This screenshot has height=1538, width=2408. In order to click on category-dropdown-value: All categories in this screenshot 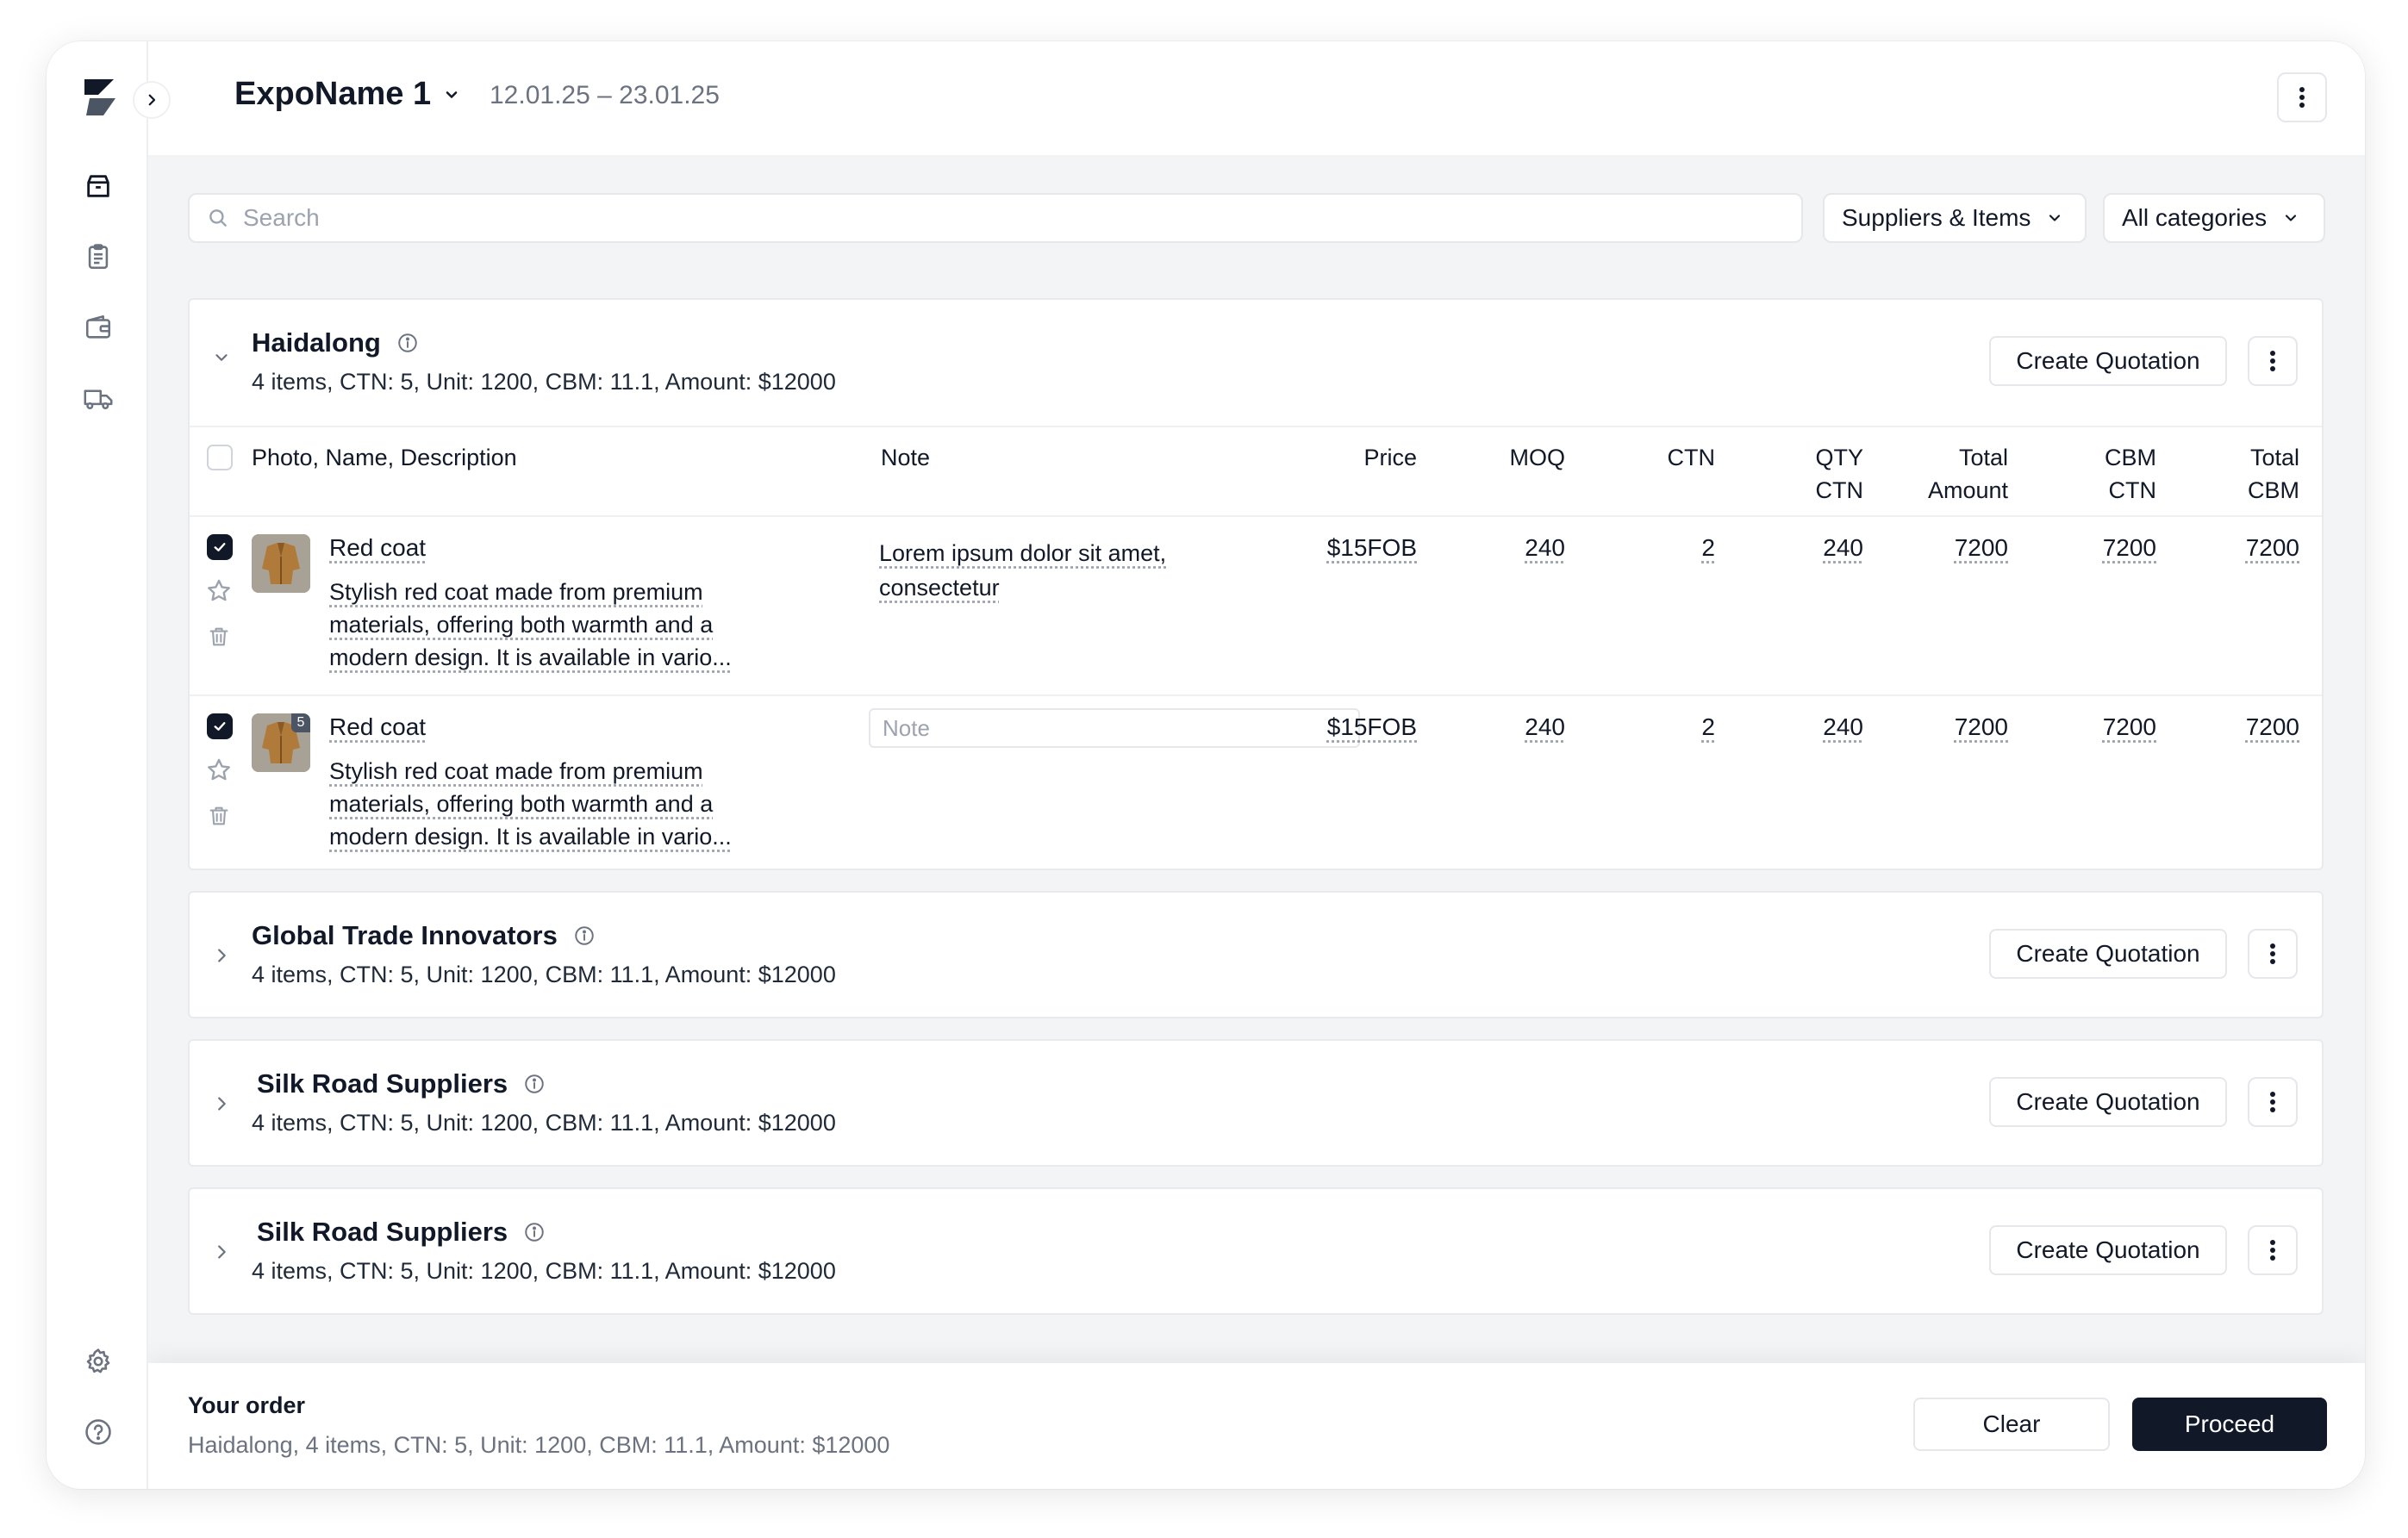, I will do `click(2195, 218)`.